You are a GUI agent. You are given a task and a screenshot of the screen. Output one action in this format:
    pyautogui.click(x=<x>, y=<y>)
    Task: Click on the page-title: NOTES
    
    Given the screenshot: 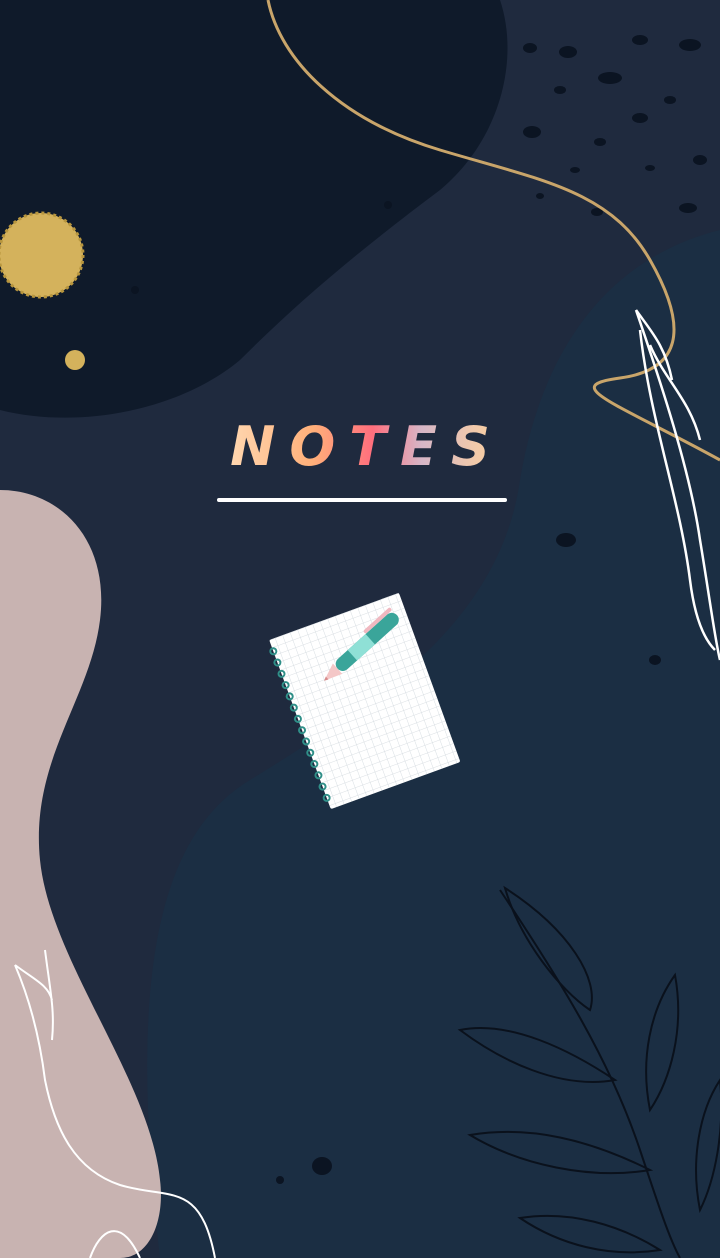 What is the action you would take?
    pyautogui.click(x=360, y=447)
    